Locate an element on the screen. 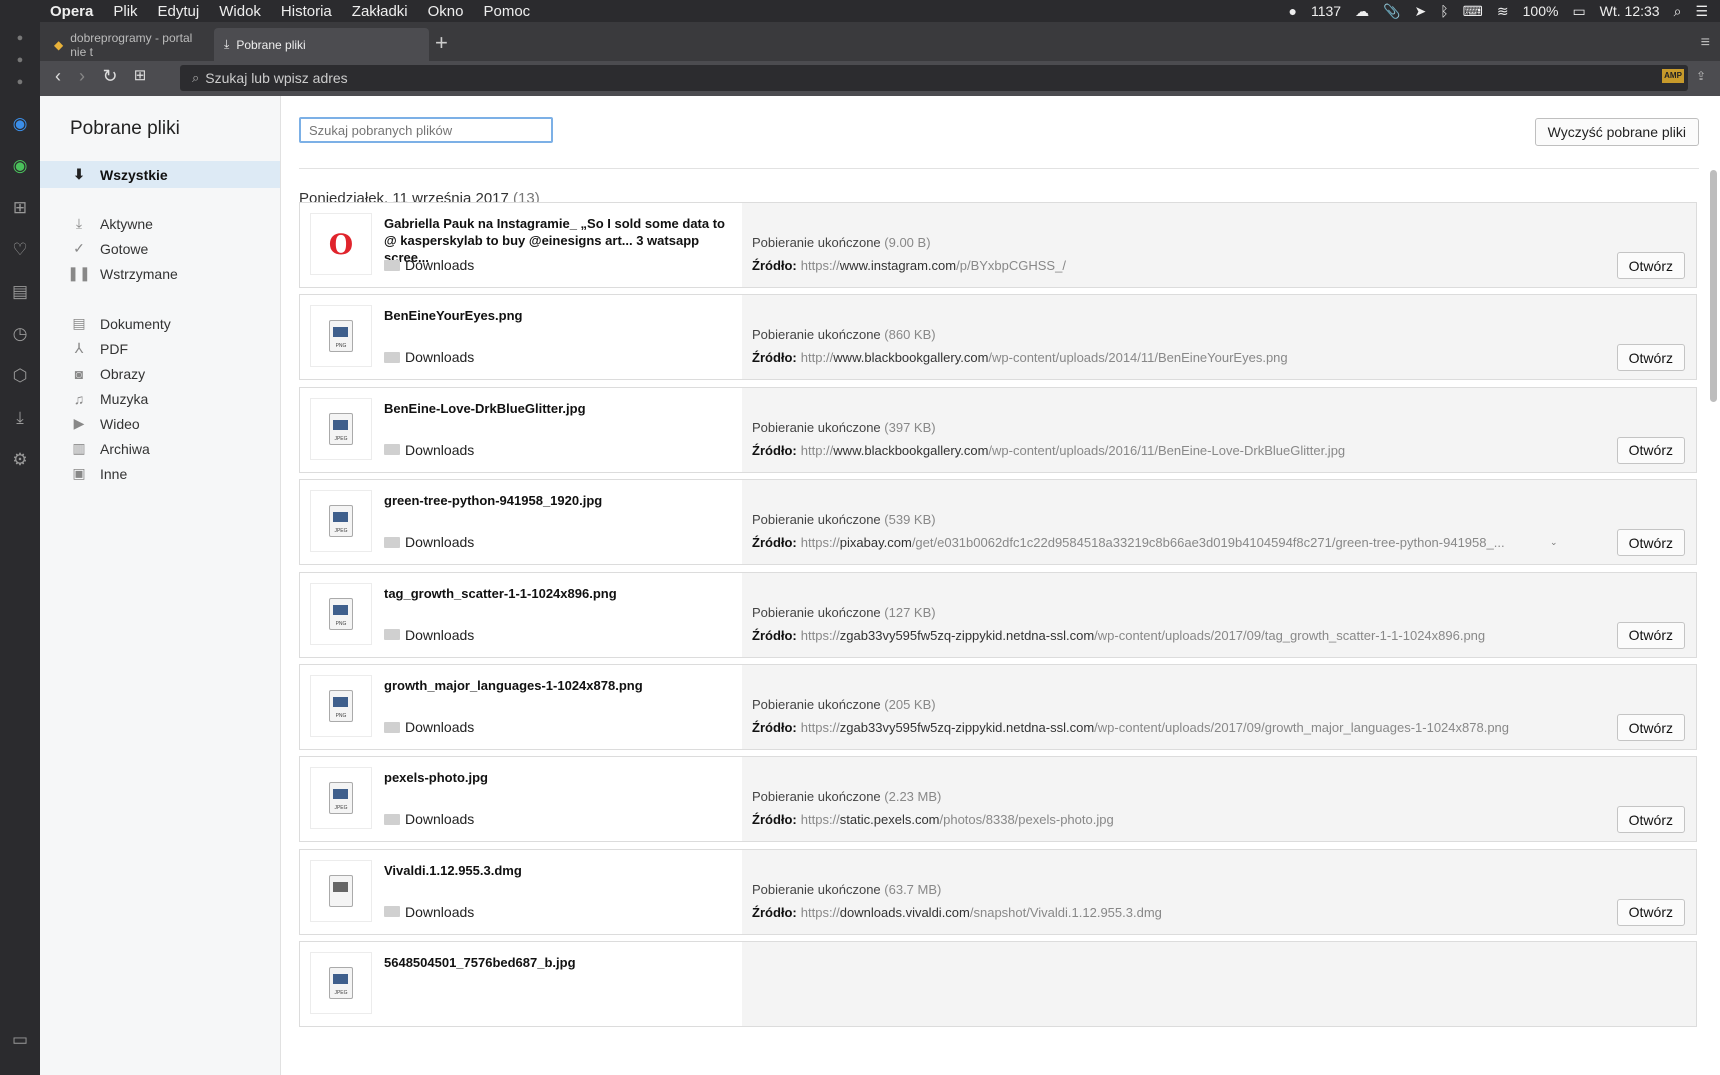 Image resolution: width=1720 pixels, height=1075 pixels. source-path: /snapshot/Vivaldi.1.12.955.3.dmg is located at coordinates (1066, 912).